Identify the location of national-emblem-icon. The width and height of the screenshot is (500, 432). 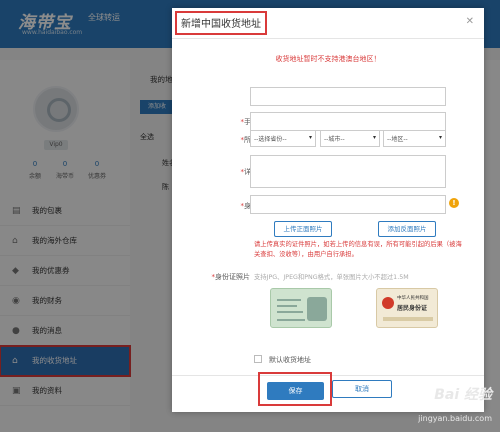
(388, 303).